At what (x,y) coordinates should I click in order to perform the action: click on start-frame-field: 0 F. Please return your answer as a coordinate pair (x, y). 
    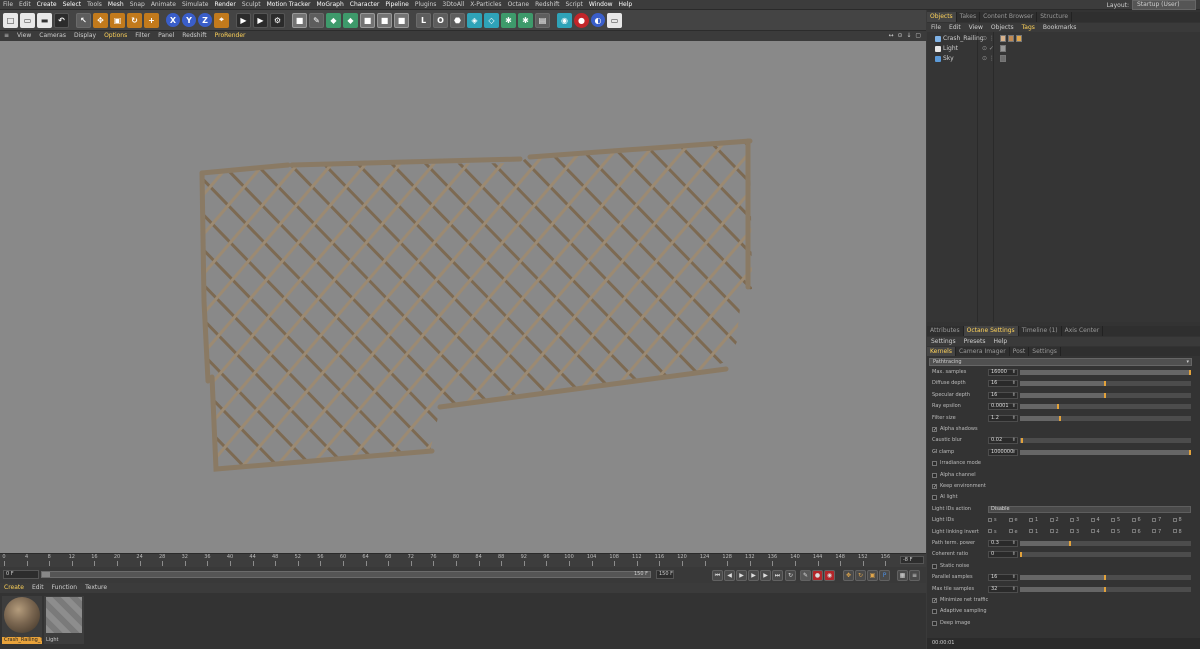
    Looking at the image, I should click on (21, 574).